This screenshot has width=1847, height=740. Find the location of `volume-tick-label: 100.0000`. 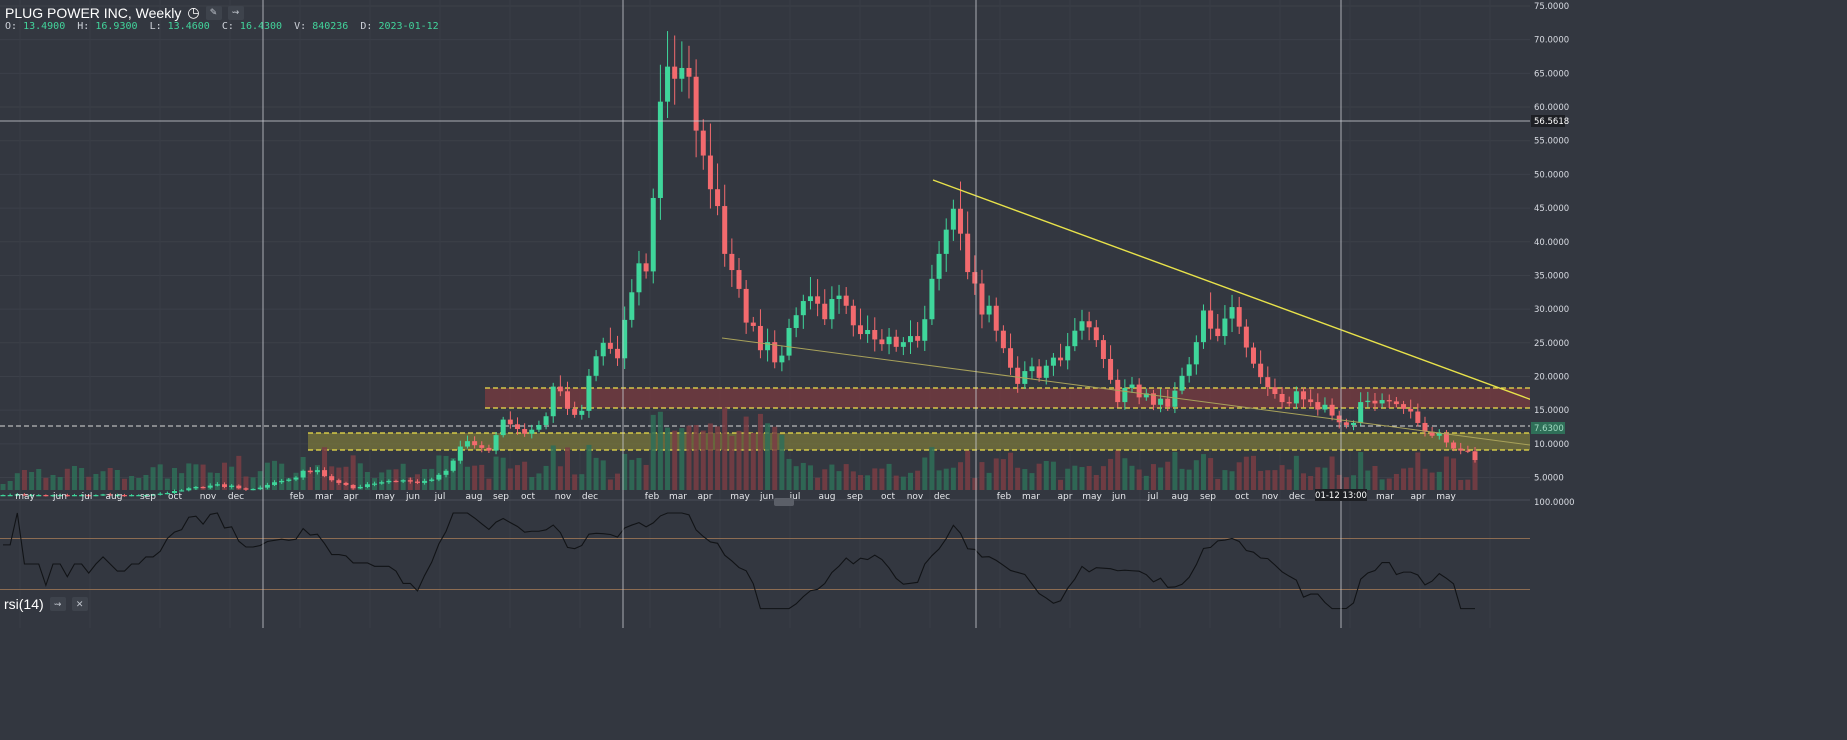

volume-tick-label: 100.0000 is located at coordinates (1554, 503).